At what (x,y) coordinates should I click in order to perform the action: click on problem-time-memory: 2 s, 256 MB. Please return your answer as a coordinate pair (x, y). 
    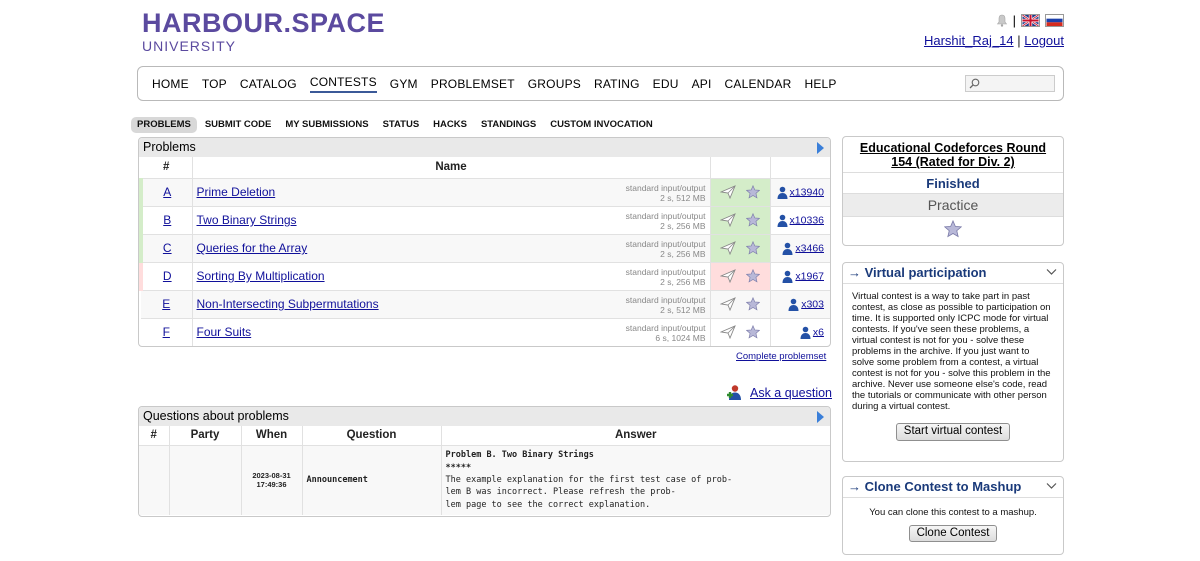
    Looking at the image, I should click on (683, 282).